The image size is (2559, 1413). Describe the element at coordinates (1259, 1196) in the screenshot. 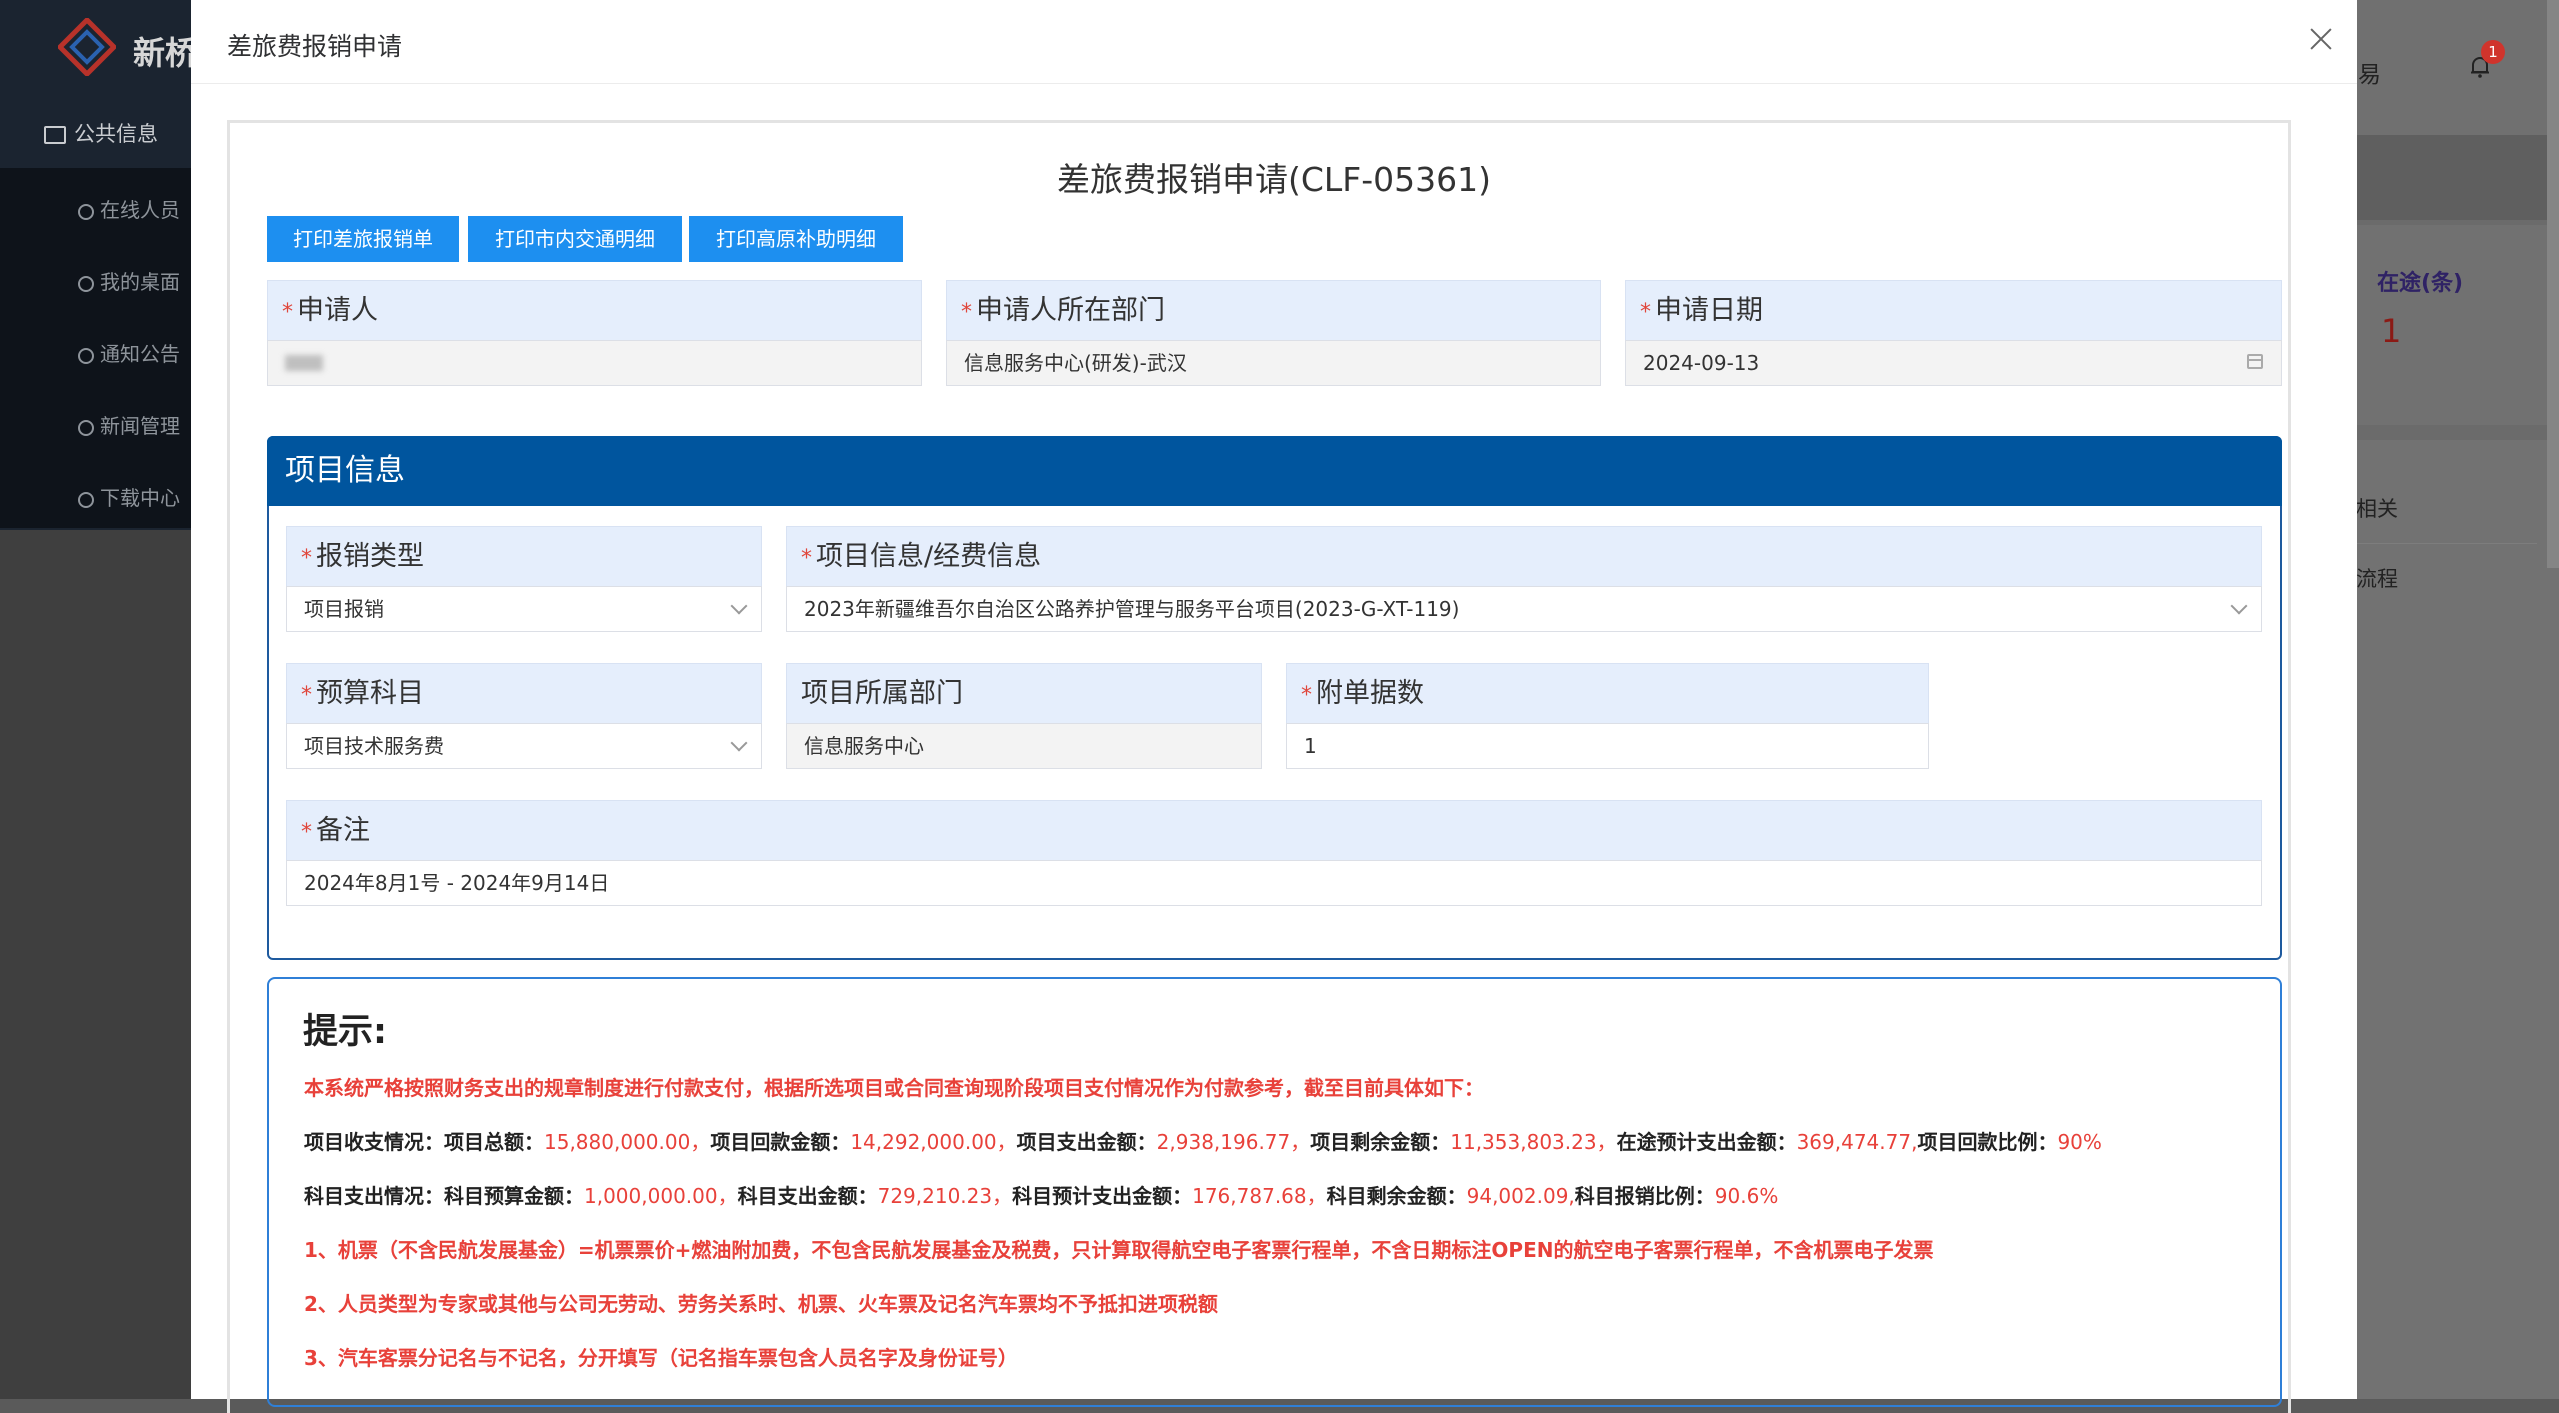

I see `subject-expected-value: 176,787.68，` at that location.